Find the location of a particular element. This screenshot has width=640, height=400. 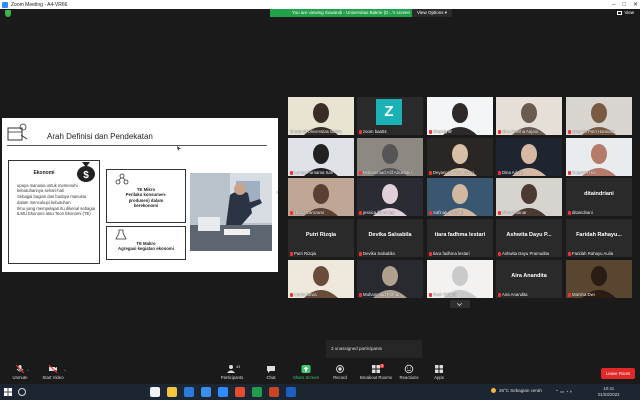

taskbar-app-chrome-icon is located at coordinates (240, 392).